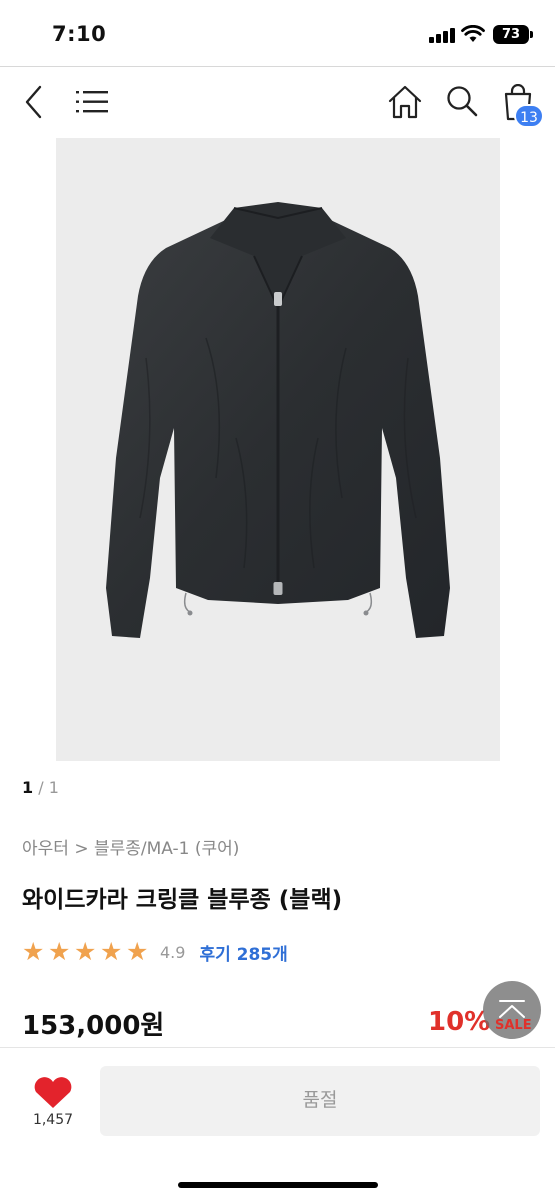  Describe the element at coordinates (473, 33) in the screenshot. I see `wifi-icon` at that location.